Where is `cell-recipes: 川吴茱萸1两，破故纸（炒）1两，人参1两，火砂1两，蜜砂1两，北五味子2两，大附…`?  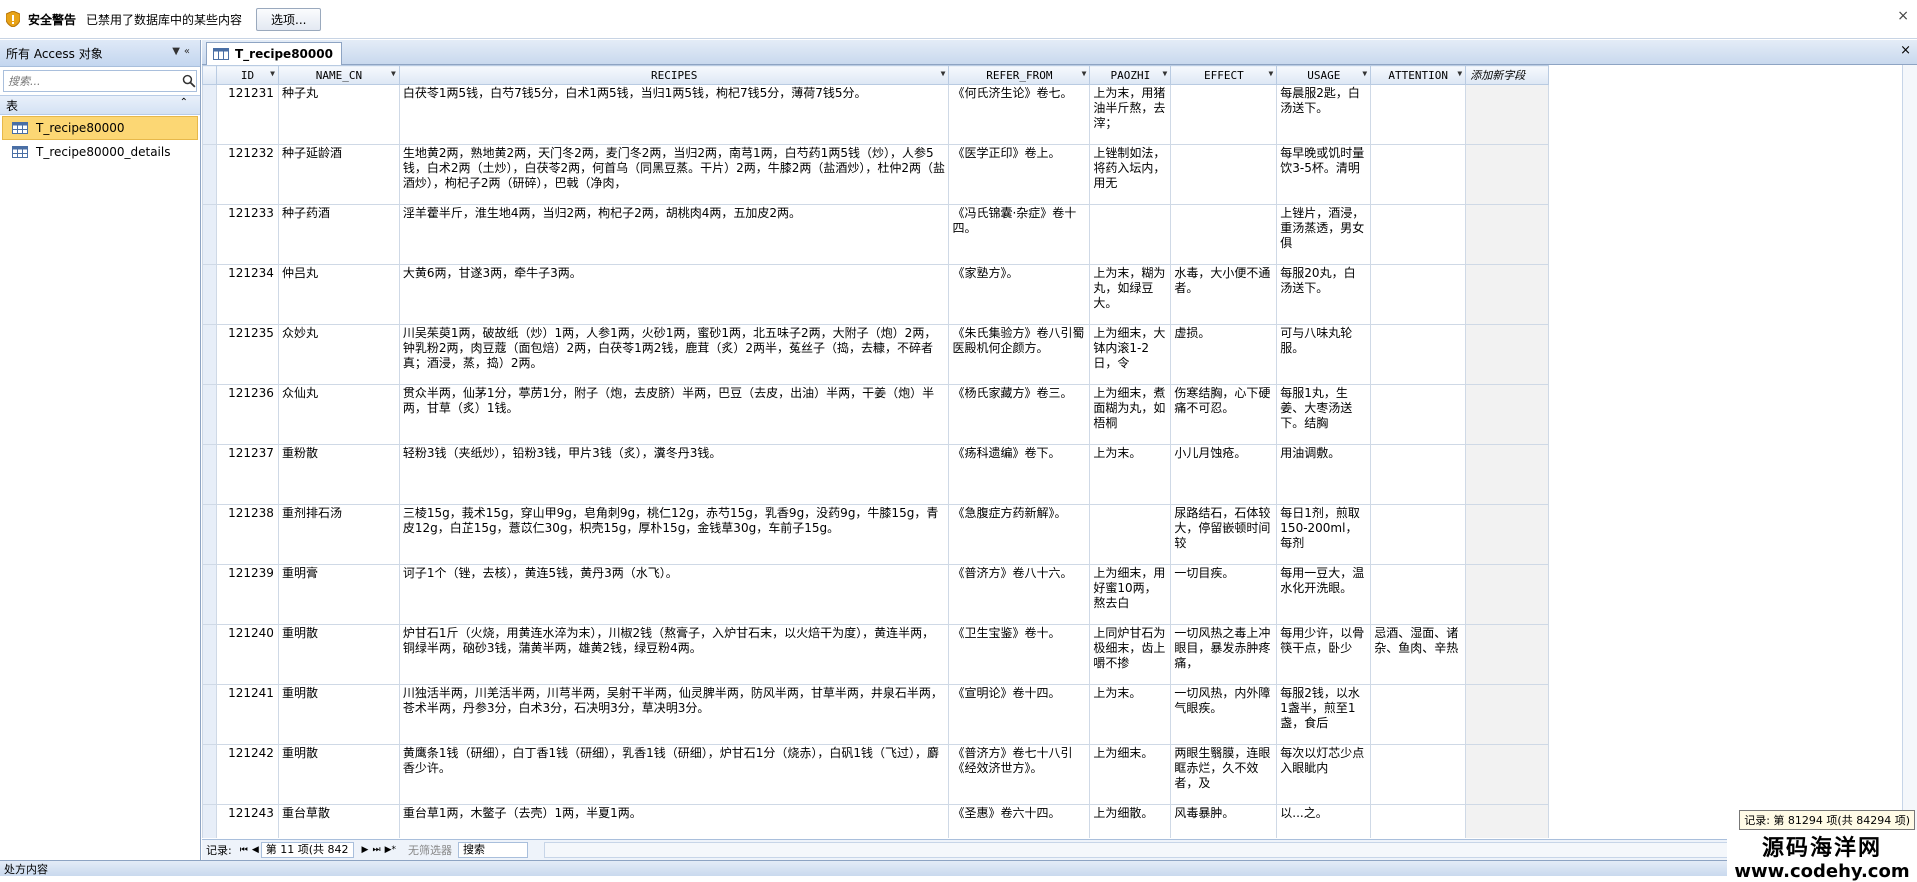 cell-recipes: 川吴茱萸1两，破故纸（炒）1两，人参1两，火砂1两，蜜砂1两，北五味子2两，大附… is located at coordinates (674, 354).